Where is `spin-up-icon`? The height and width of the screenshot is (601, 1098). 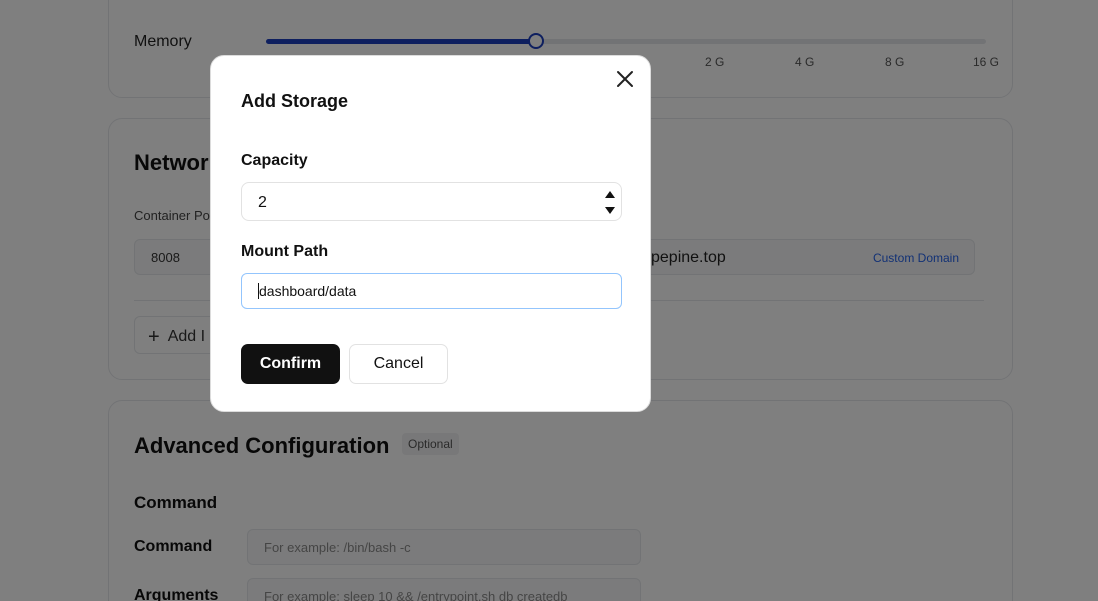 spin-up-icon is located at coordinates (610, 193).